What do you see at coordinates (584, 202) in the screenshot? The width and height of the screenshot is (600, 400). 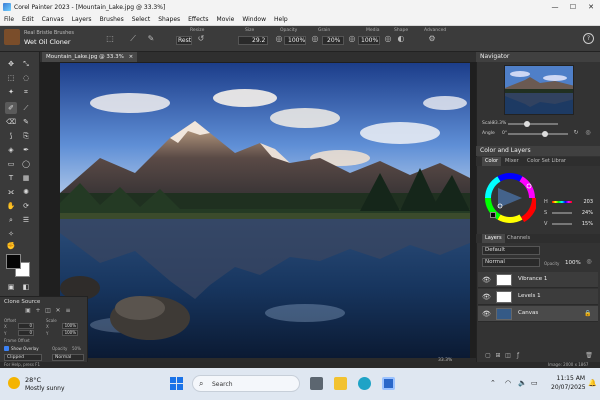 I see `h-value: 203` at bounding box center [584, 202].